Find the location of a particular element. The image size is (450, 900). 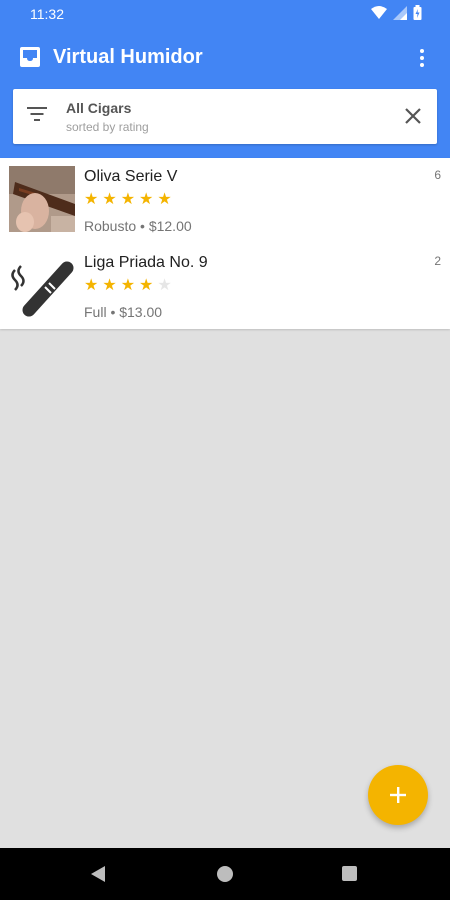

status-icons is located at coordinates (396, 12).